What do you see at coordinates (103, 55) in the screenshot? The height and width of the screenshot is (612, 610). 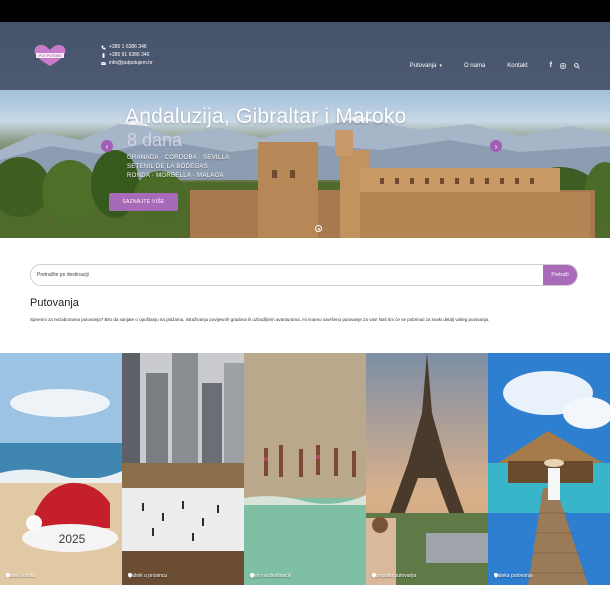 I see `mobile-icon` at bounding box center [103, 55].